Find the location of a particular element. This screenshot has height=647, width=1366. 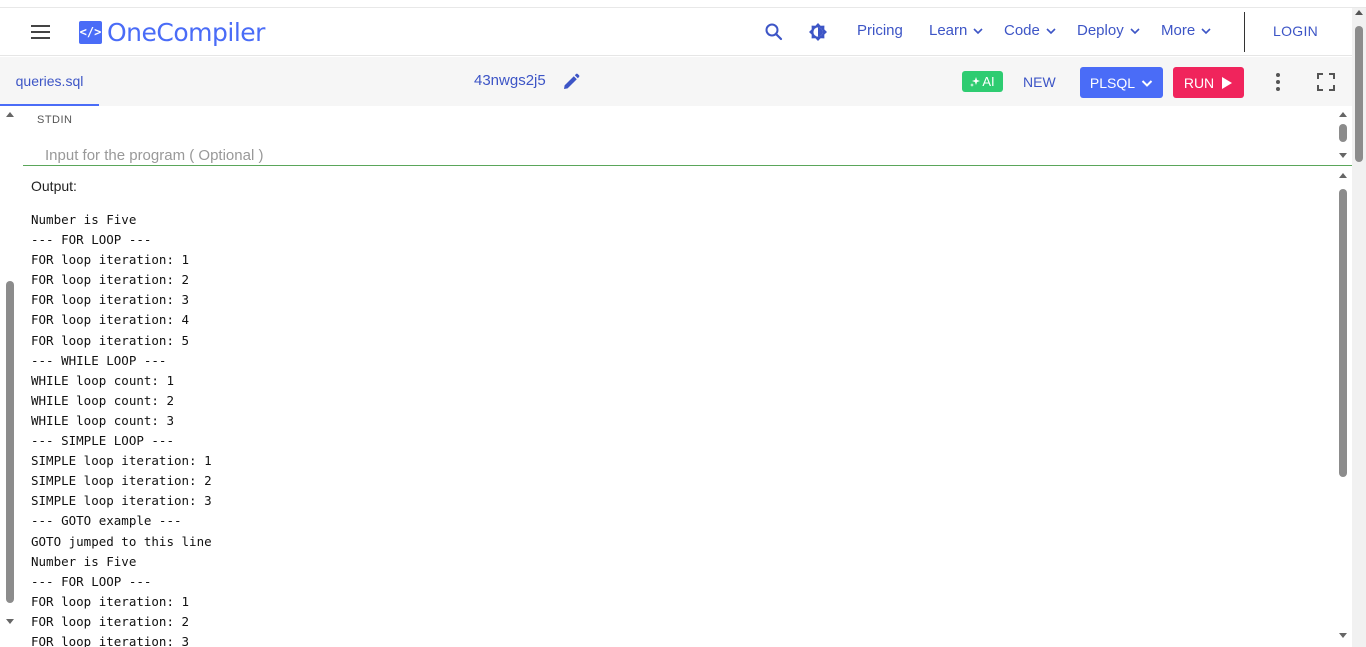

editor-toolbar: queries.sql 43nwgs2j5 AI NEW PLSQL RUN is located at coordinates (676, 81).